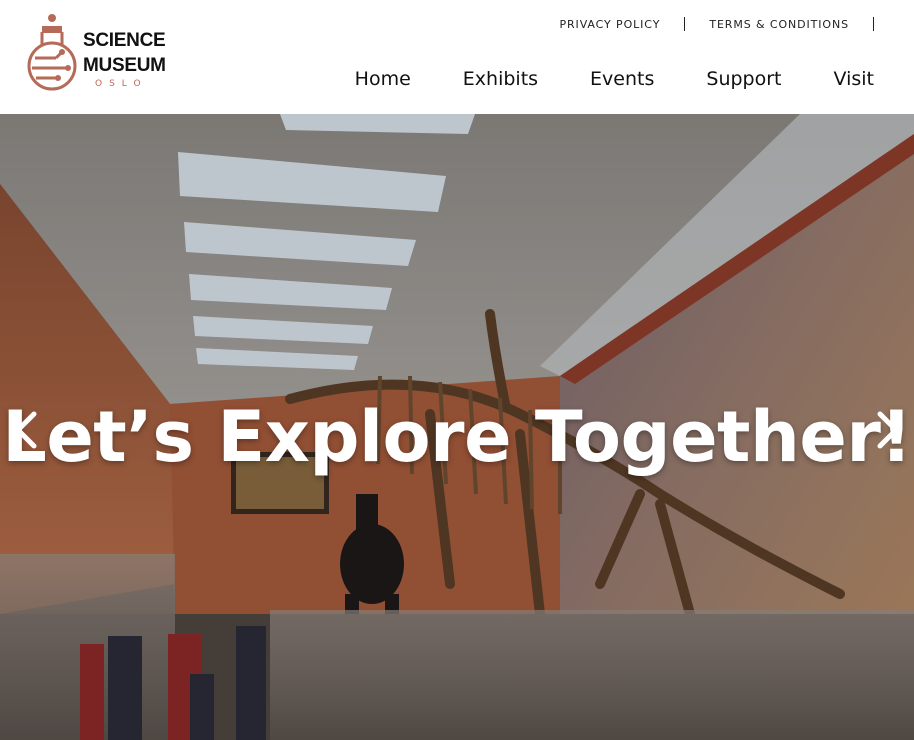  What do you see at coordinates (124, 40) in the screenshot?
I see `logo-line-1: SCIENCE` at bounding box center [124, 40].